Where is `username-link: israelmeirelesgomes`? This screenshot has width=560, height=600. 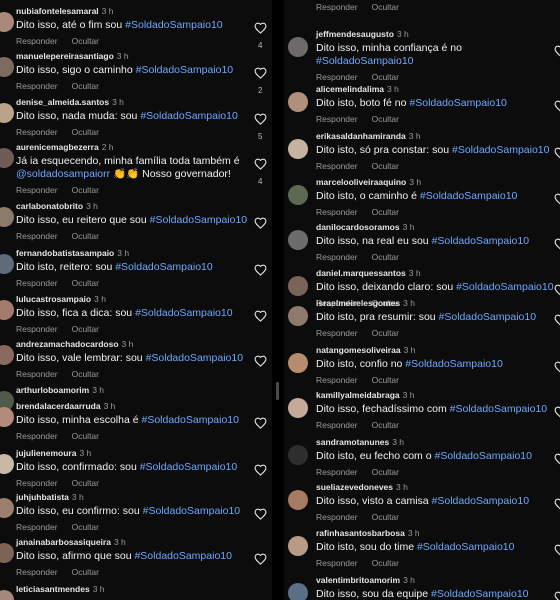
username-link: israelmeirelesgomes is located at coordinates (358, 303).